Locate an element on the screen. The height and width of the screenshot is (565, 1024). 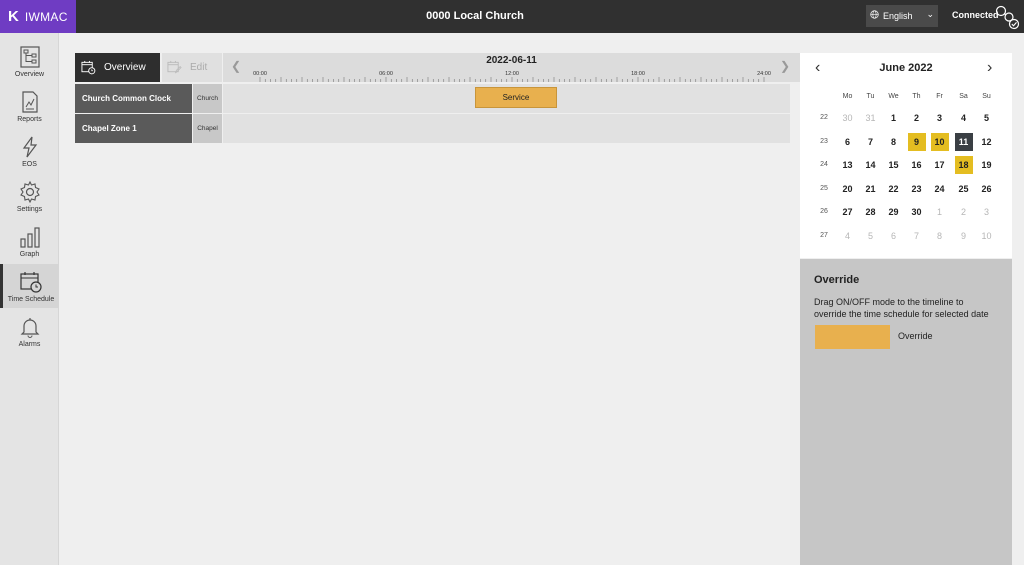
calendar-day: 23 is located at coordinates (917, 189).